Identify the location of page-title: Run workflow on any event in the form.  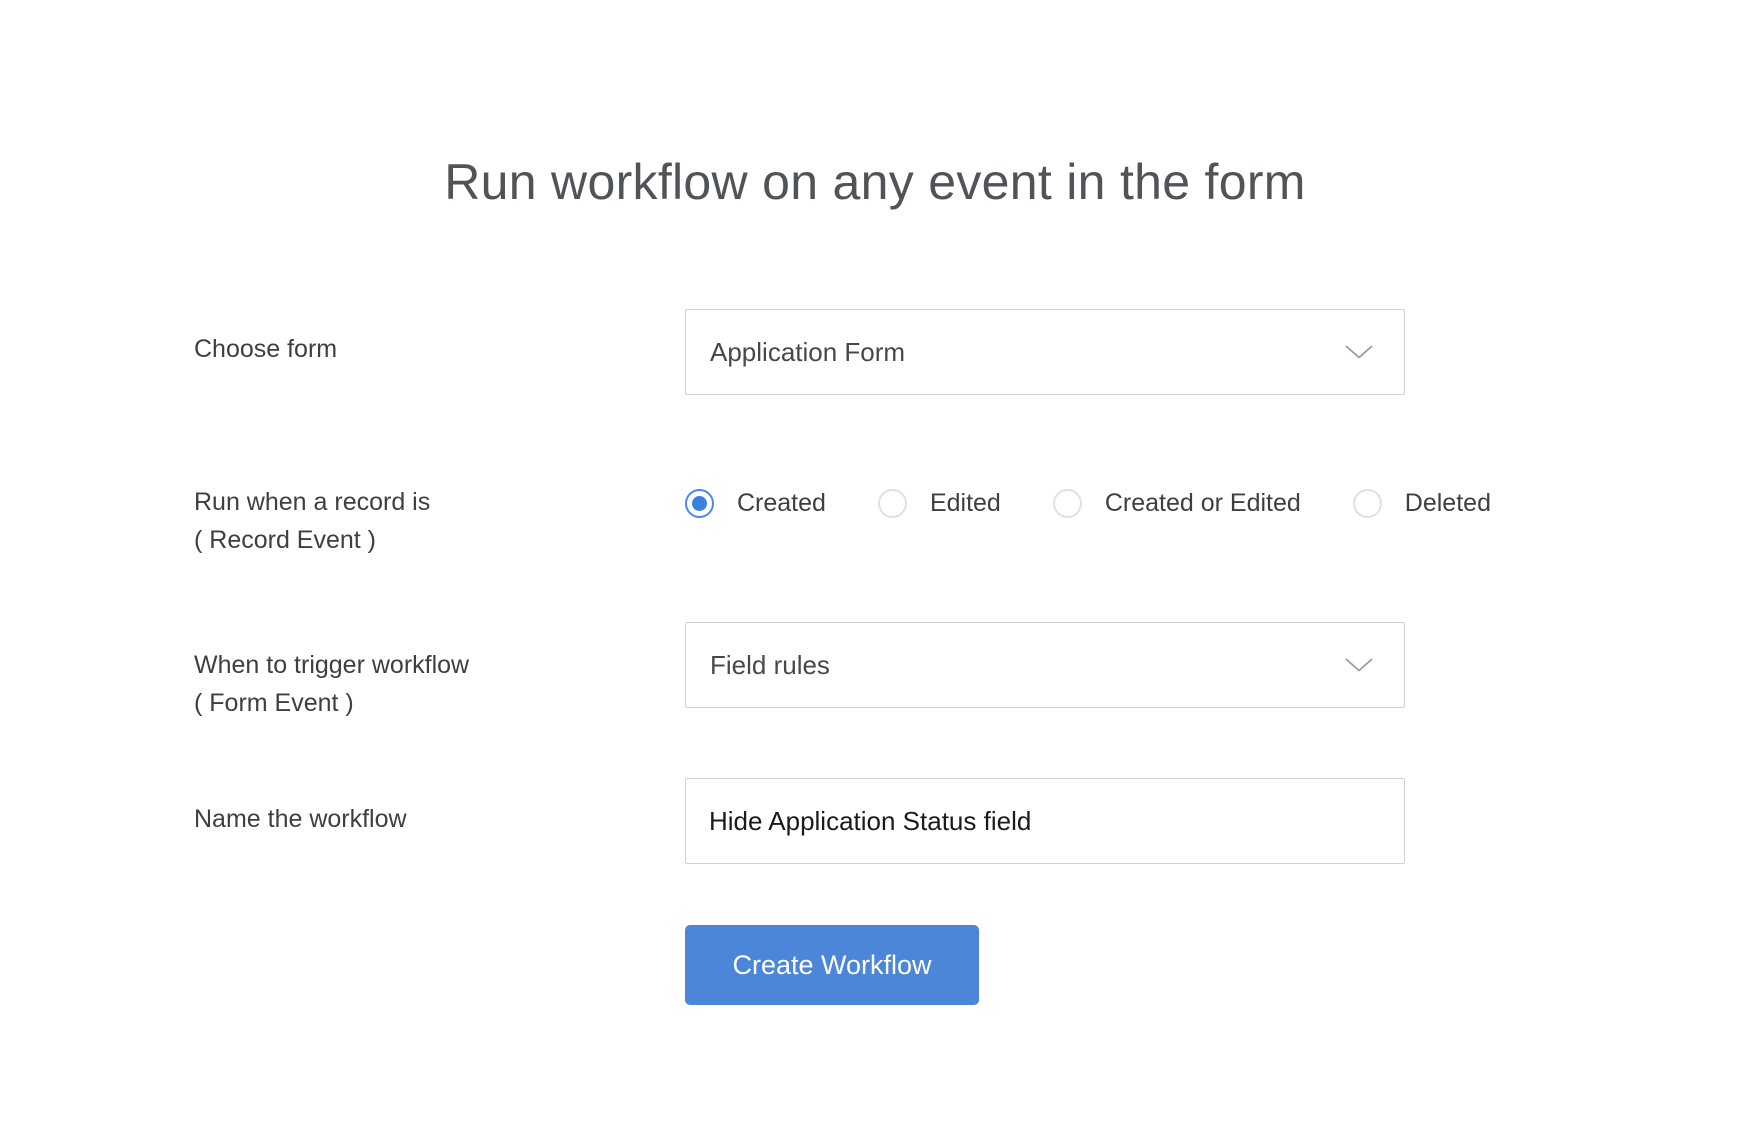
(875, 182).